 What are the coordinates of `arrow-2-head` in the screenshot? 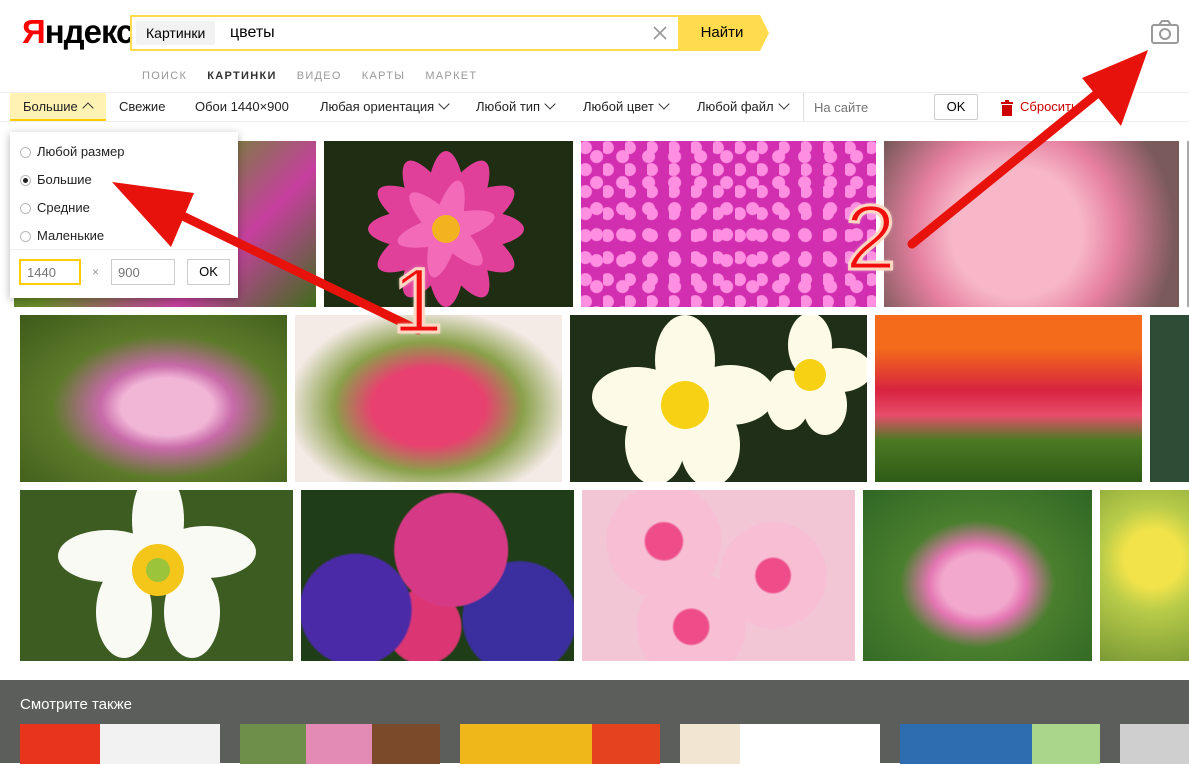 It's located at (1115, 88).